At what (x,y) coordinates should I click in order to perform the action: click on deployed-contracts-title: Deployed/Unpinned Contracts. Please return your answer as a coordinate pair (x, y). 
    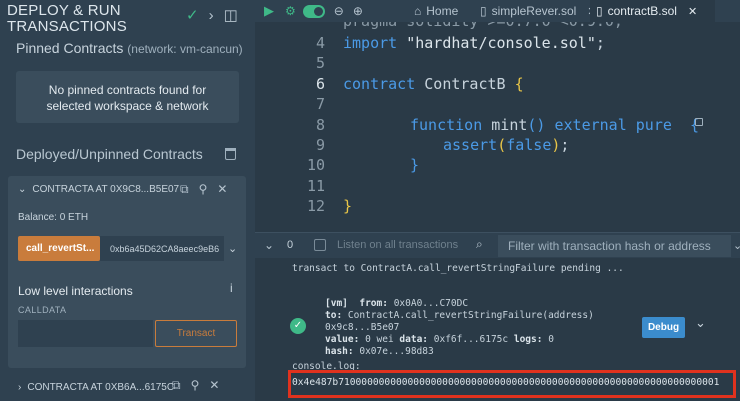
    Looking at the image, I should click on (109, 154).